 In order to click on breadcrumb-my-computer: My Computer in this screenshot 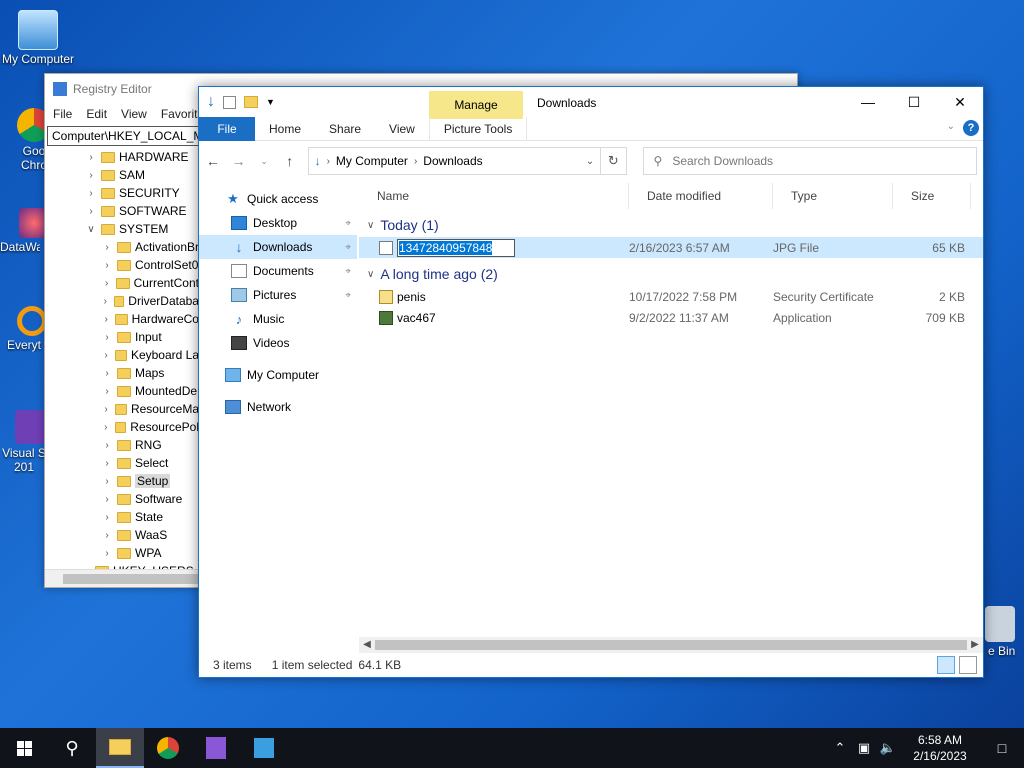, I will do `click(372, 161)`.